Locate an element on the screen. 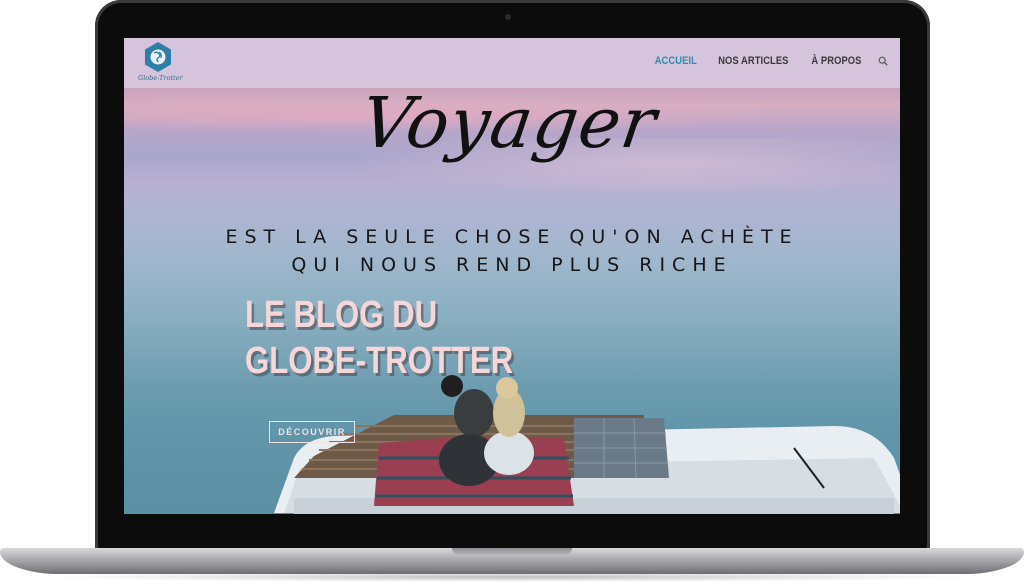 The image size is (1024, 586). nav-accueil: ACCUEIL is located at coordinates (676, 61).